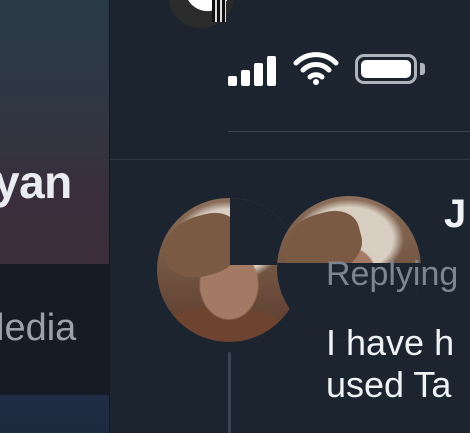 This screenshot has width=470, height=433. What do you see at coordinates (422, 69) in the screenshot?
I see `battery-cap` at bounding box center [422, 69].